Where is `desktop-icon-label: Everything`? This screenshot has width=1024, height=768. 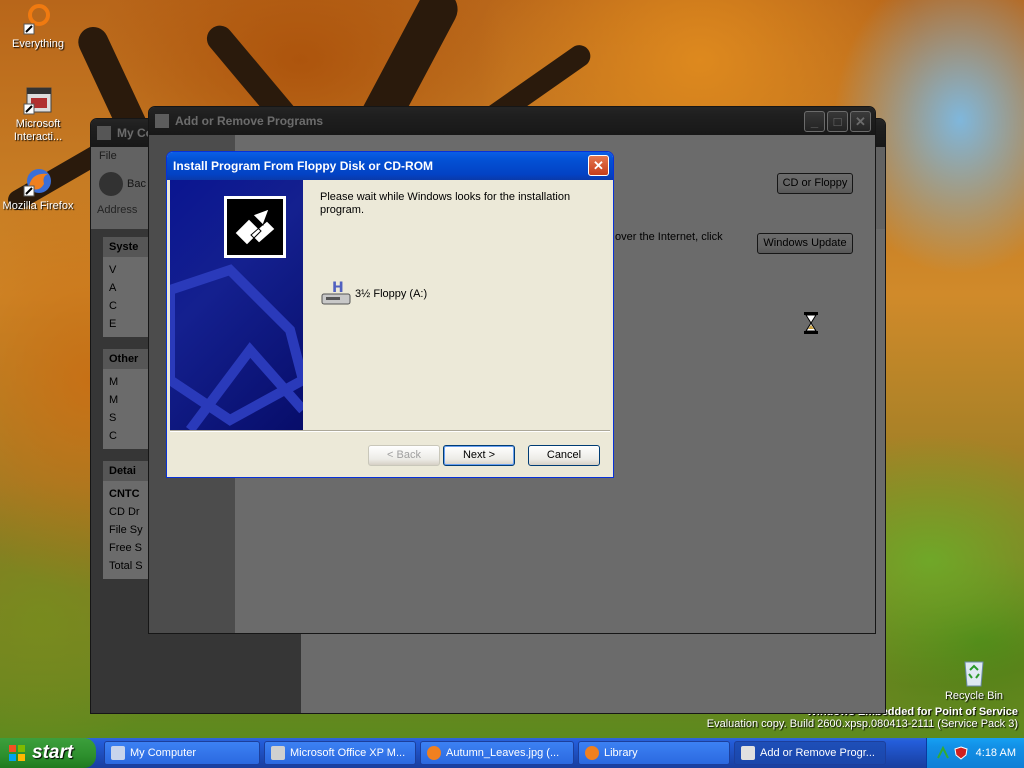
desktop-icon-label: Everything is located at coordinates (38, 44).